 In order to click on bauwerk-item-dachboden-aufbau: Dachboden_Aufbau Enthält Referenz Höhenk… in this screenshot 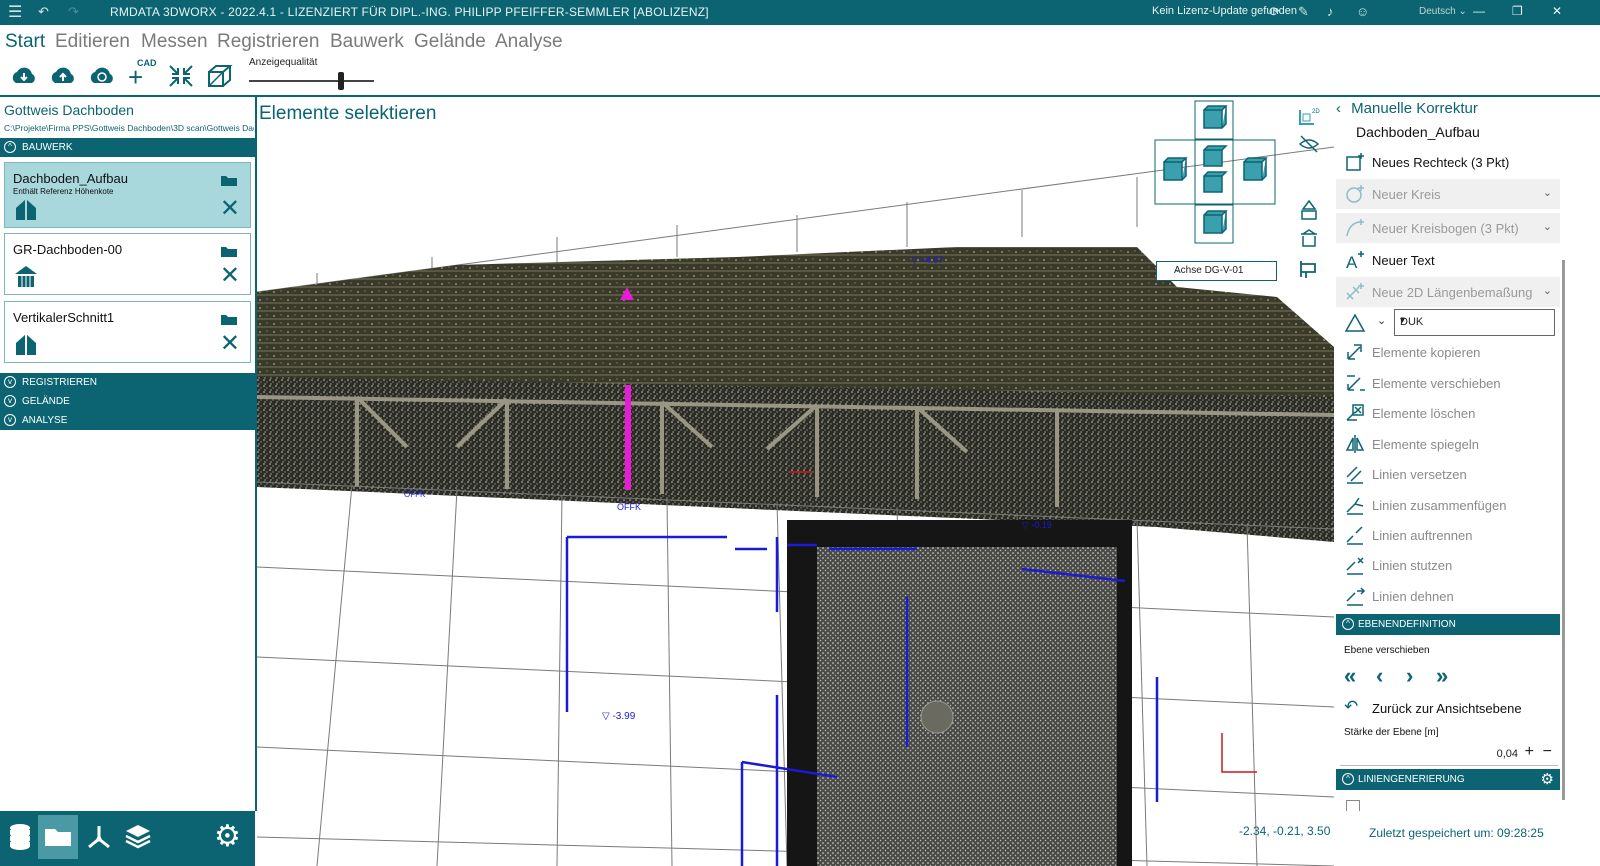, I will do `click(127, 195)`.